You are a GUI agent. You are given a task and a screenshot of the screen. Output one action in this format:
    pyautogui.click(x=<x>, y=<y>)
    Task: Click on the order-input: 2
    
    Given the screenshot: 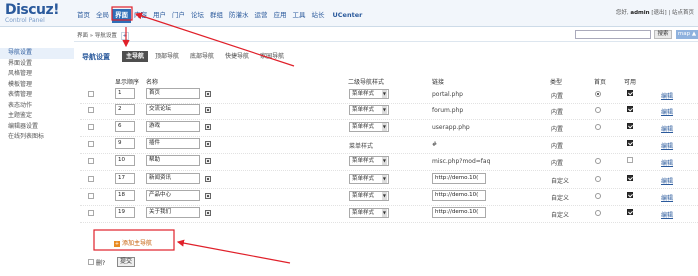 What is the action you would take?
    pyautogui.click(x=125, y=109)
    